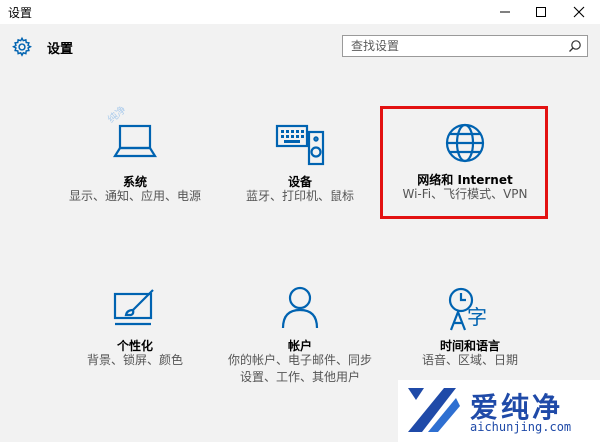  I want to click on tile-personalization-desc: 背景、锁屏、颜色, so click(134, 360).